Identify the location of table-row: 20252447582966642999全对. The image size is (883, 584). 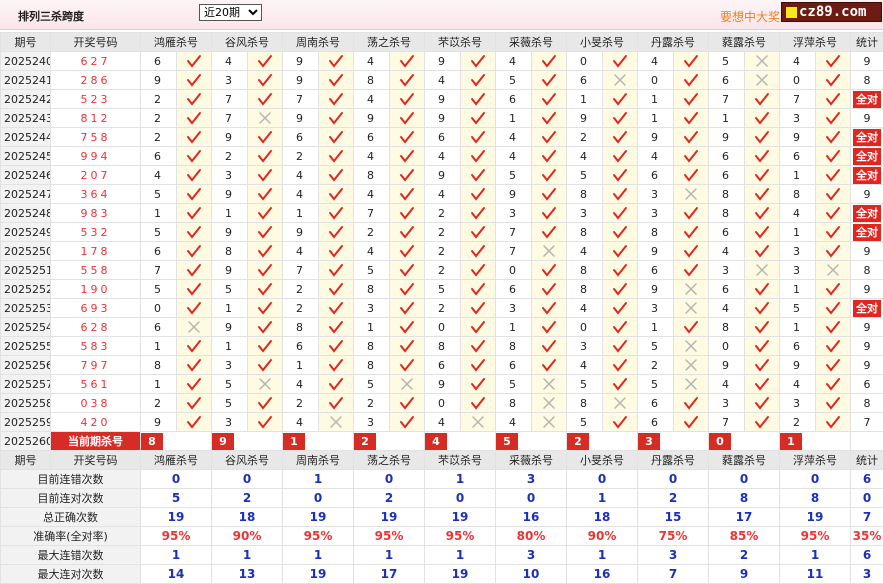
(442, 137).